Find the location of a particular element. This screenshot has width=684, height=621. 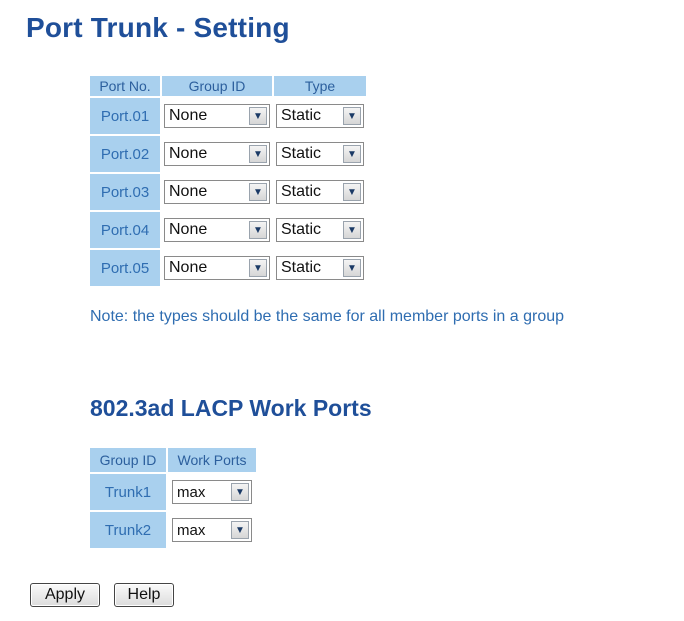

table-row: Port.01 None ▼ Static ▼ is located at coordinates (228, 116).